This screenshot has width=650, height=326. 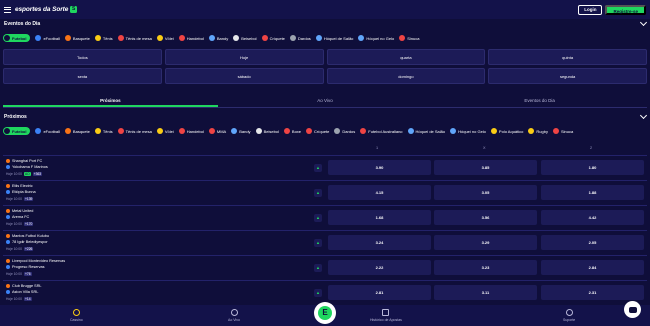 I want to click on markets-count-badge: +226, so click(x=28, y=249).